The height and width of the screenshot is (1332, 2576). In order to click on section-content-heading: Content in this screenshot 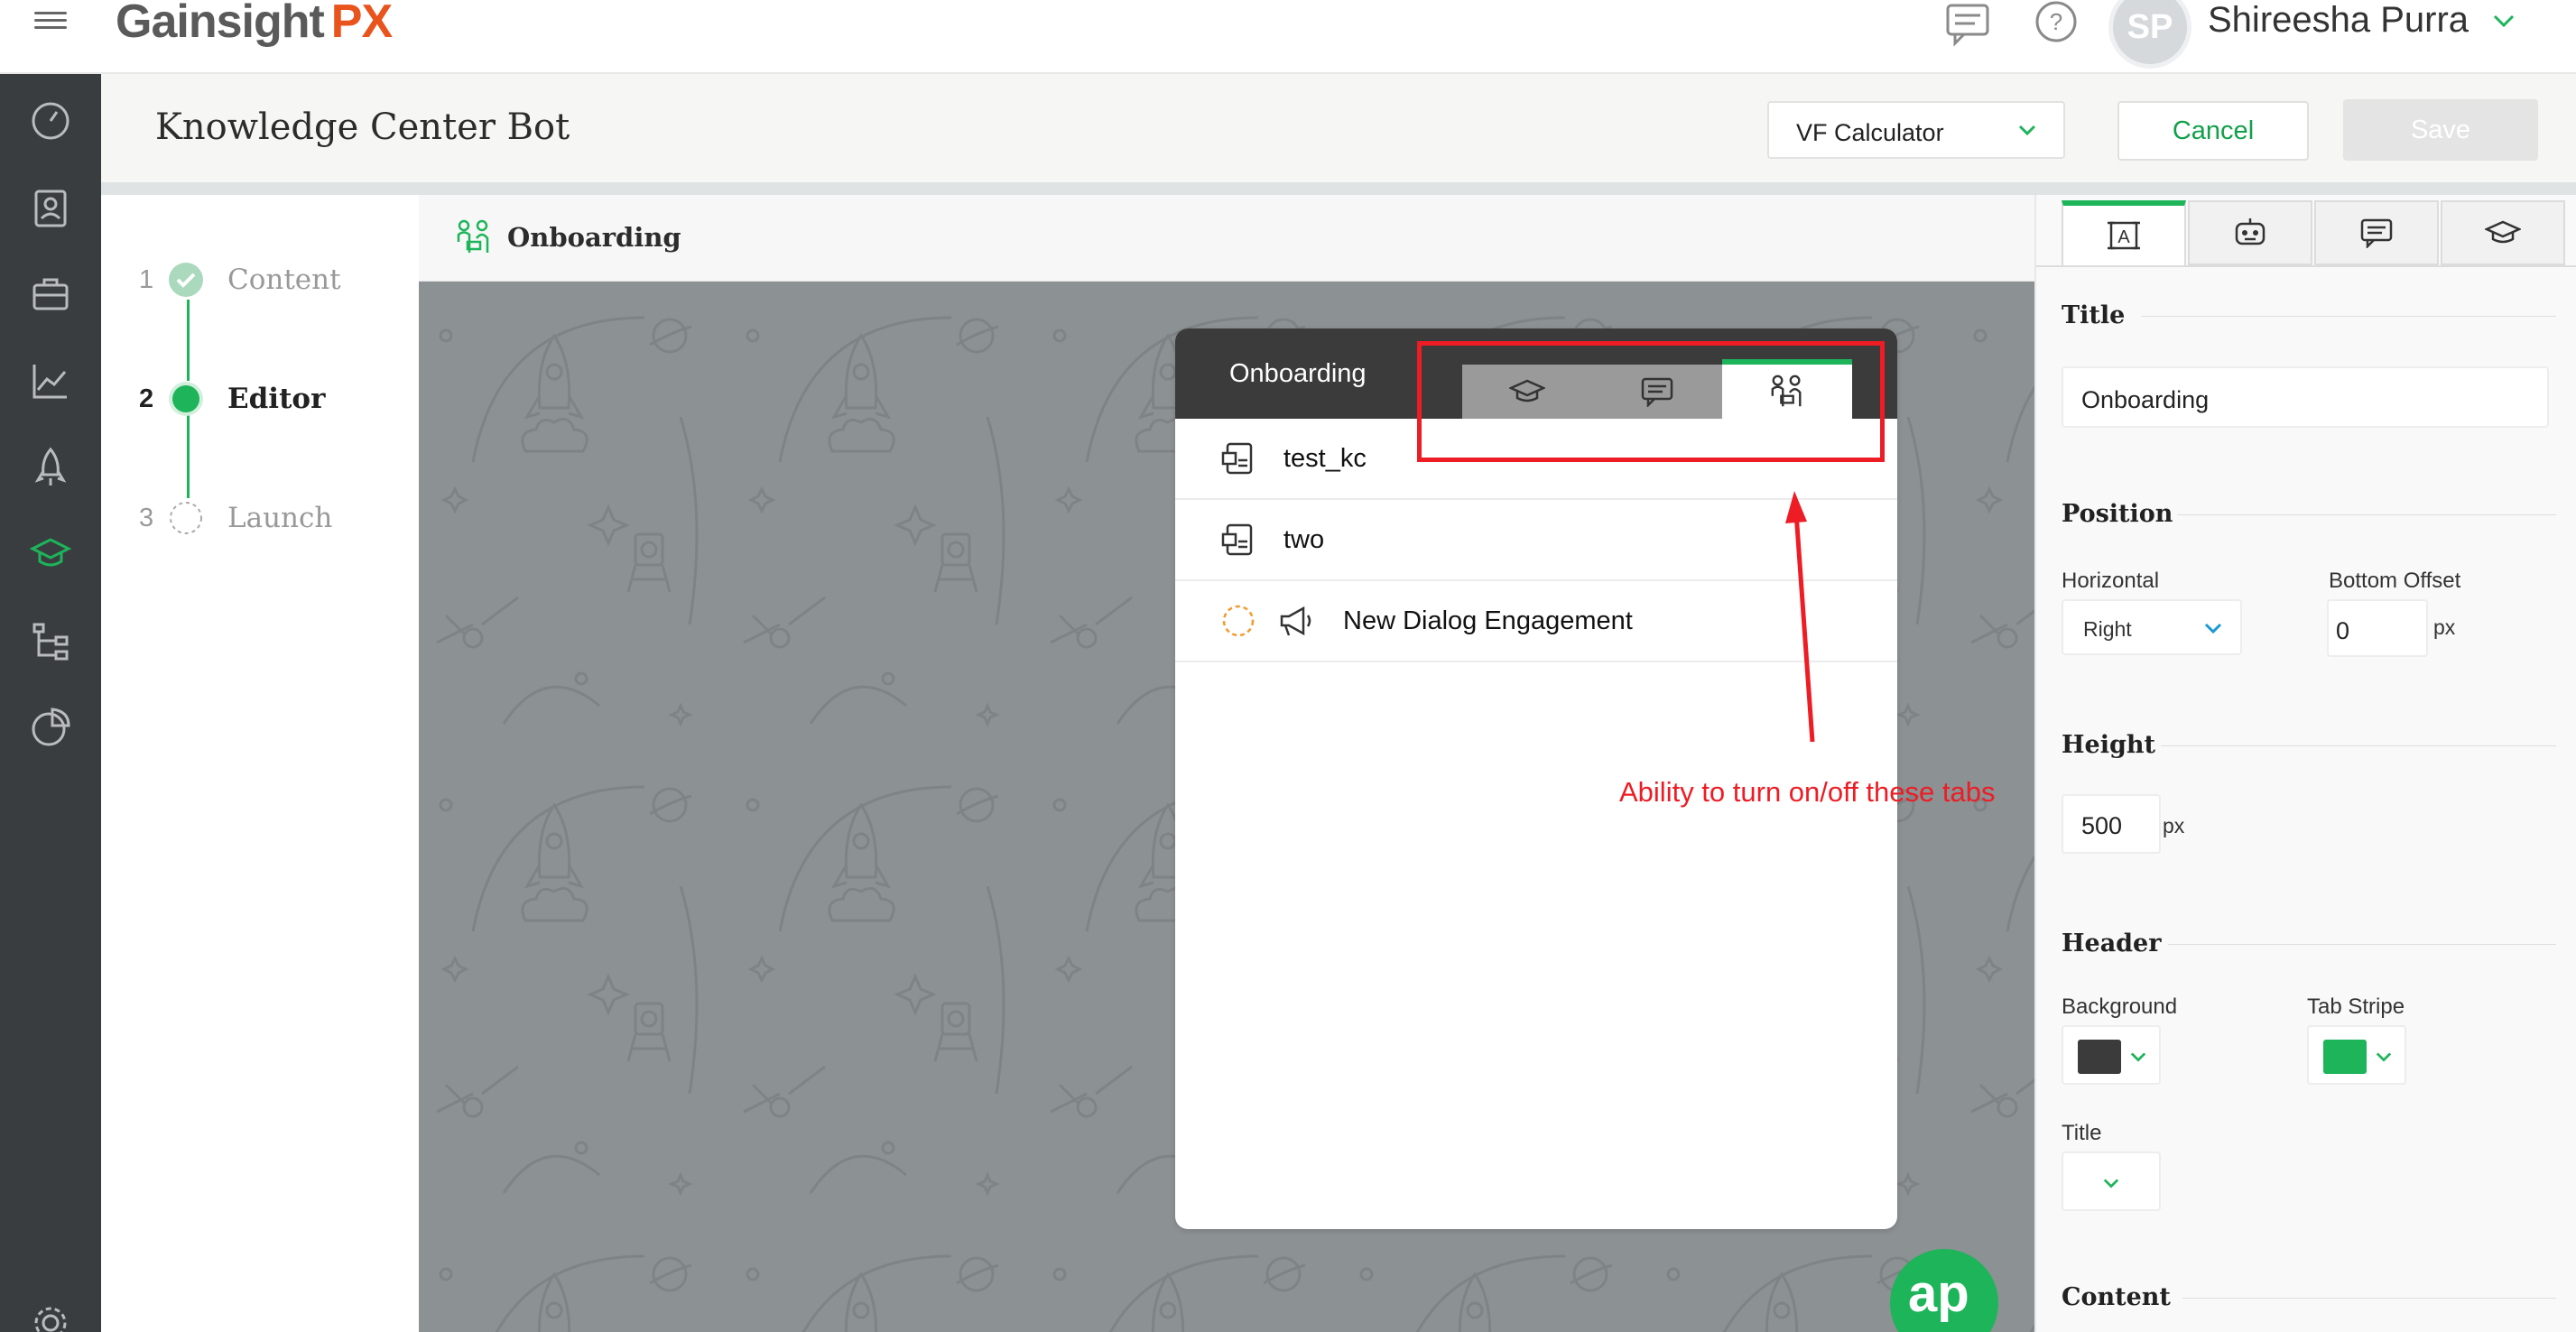, I will do `click(2116, 1297)`.